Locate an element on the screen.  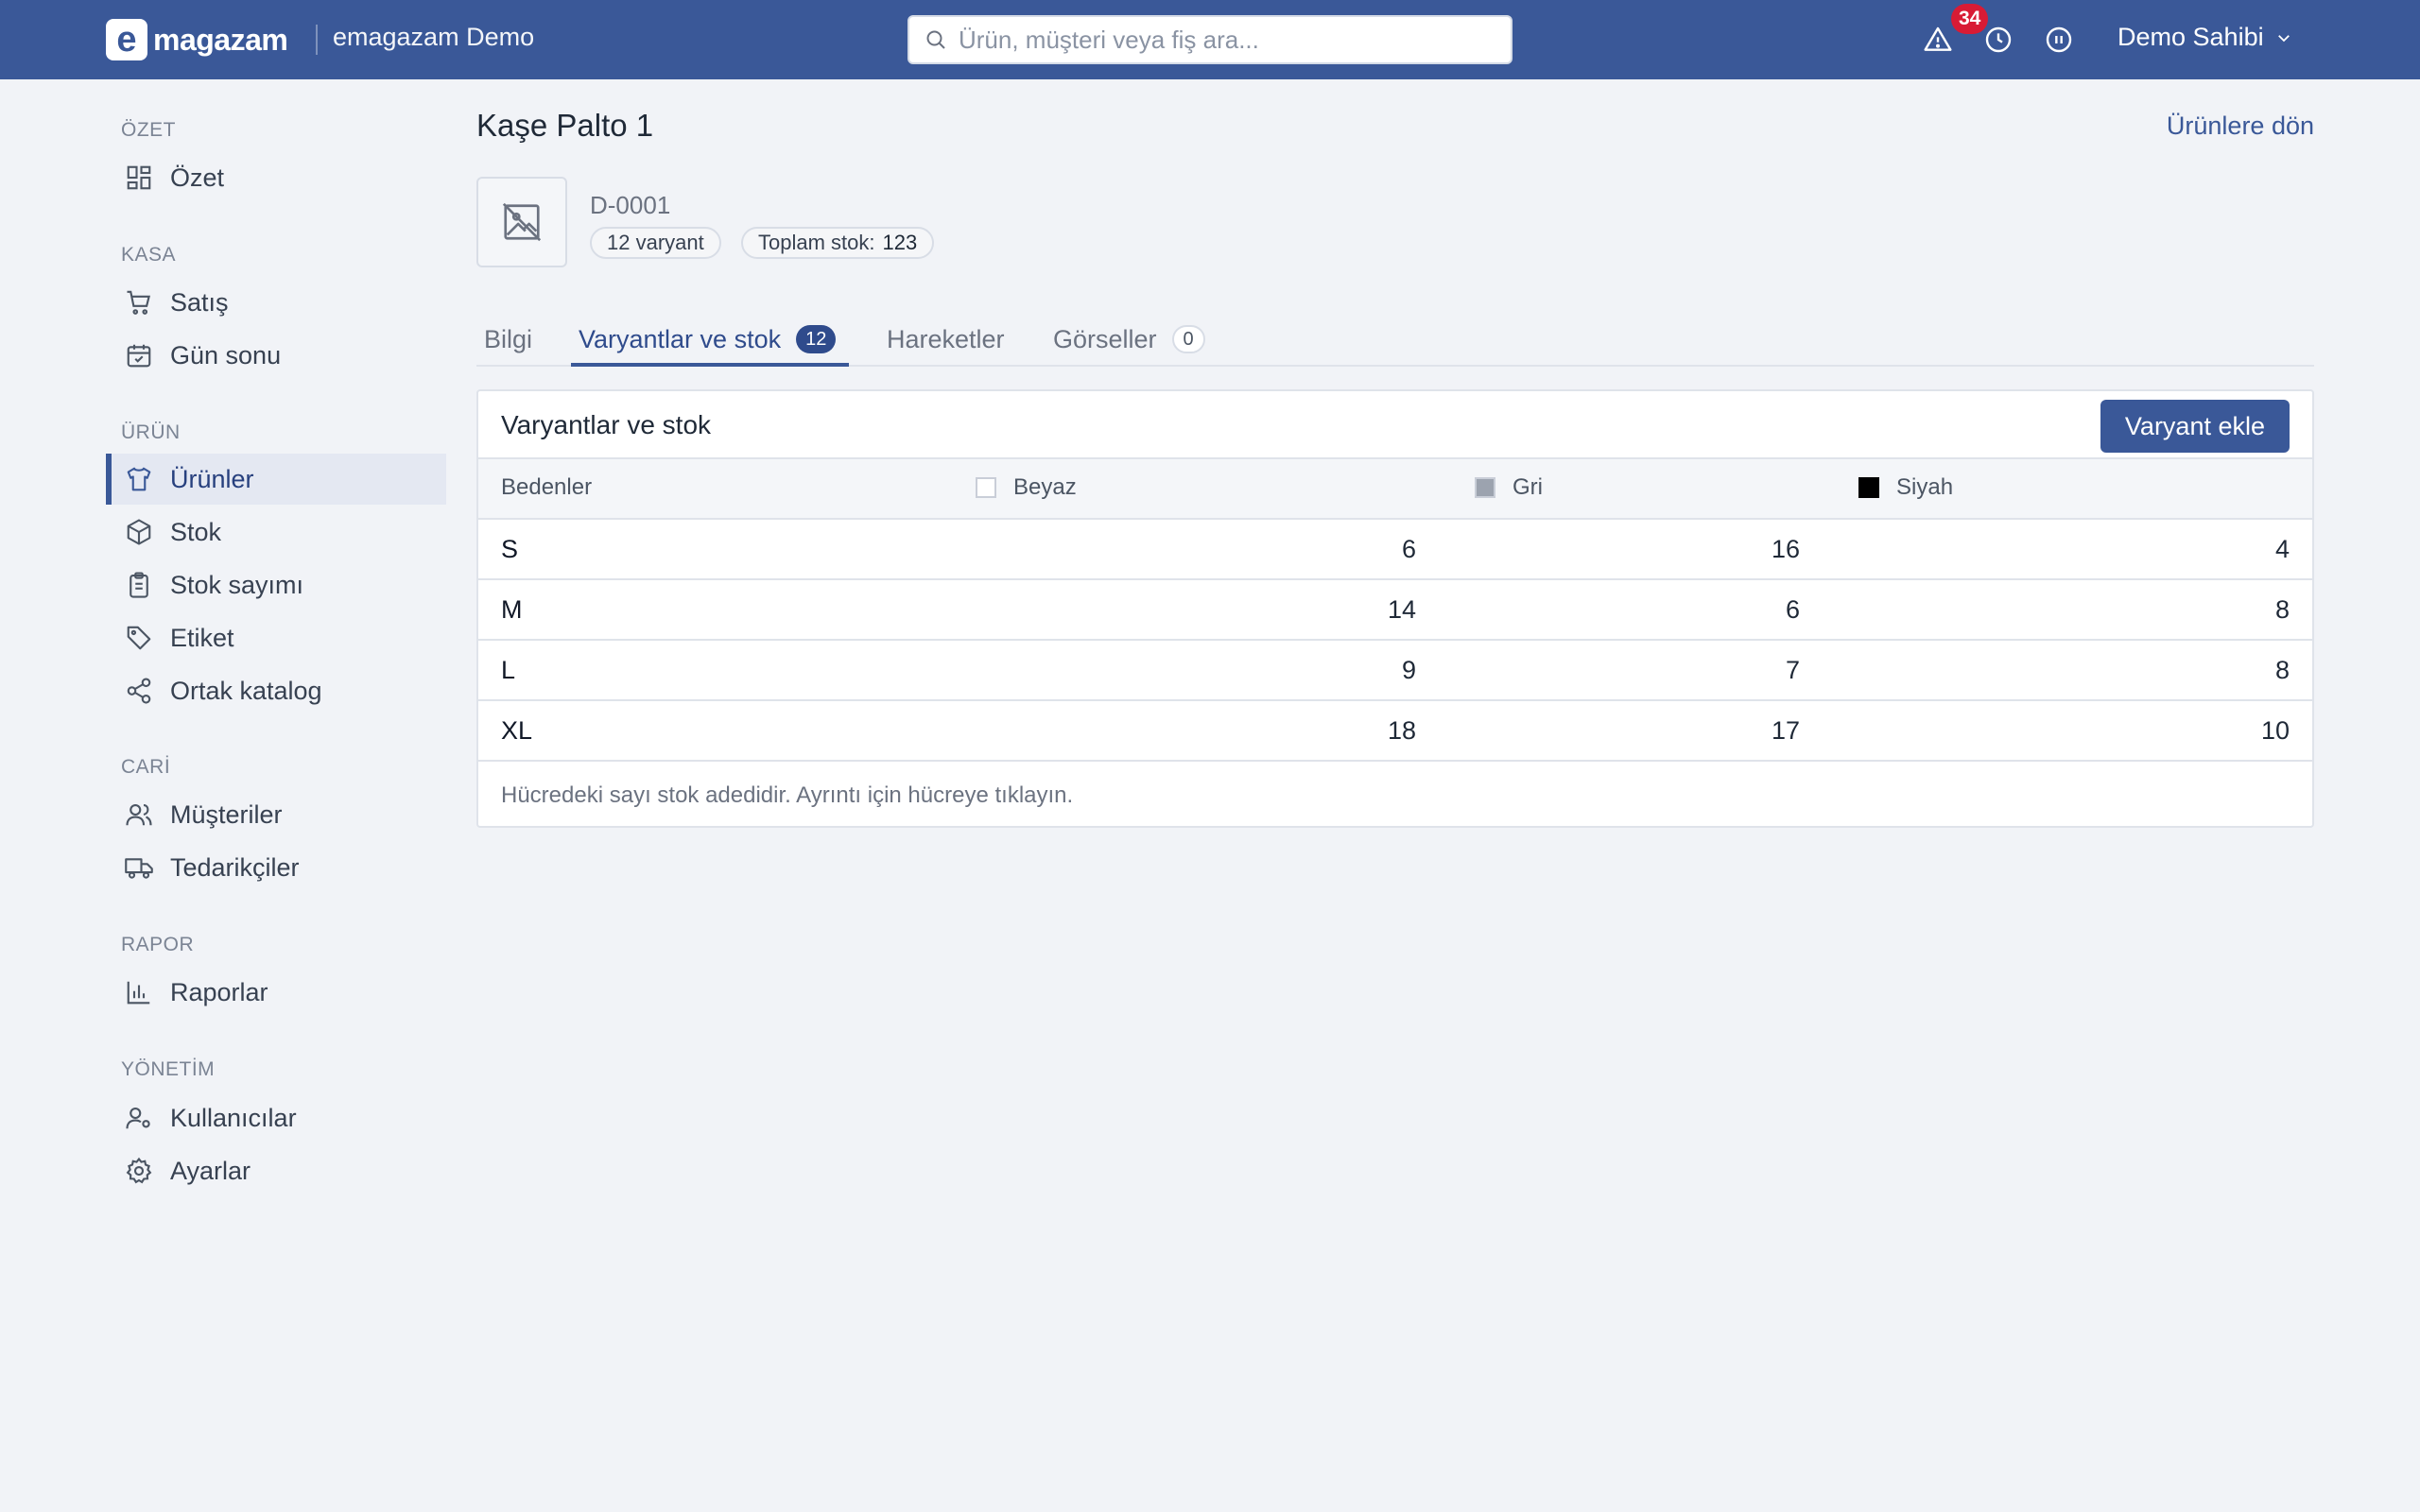
users-icon is located at coordinates (139, 814).